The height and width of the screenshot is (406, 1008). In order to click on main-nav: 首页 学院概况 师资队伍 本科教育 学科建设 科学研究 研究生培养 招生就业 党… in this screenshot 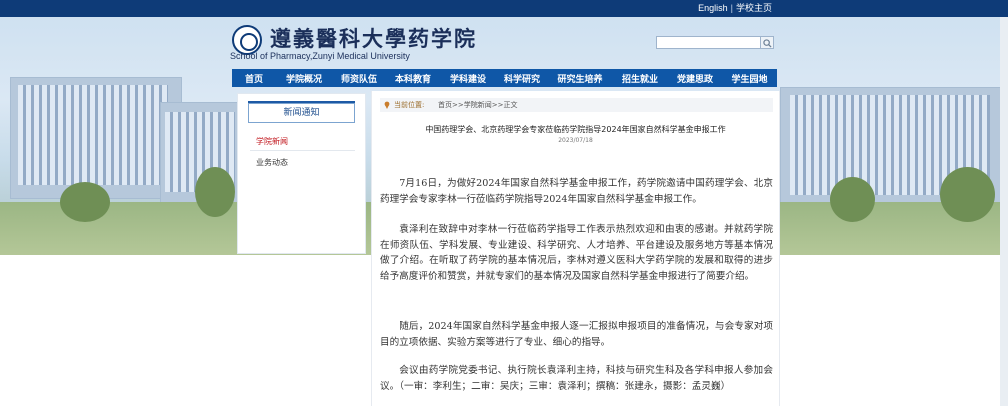, I will do `click(504, 78)`.